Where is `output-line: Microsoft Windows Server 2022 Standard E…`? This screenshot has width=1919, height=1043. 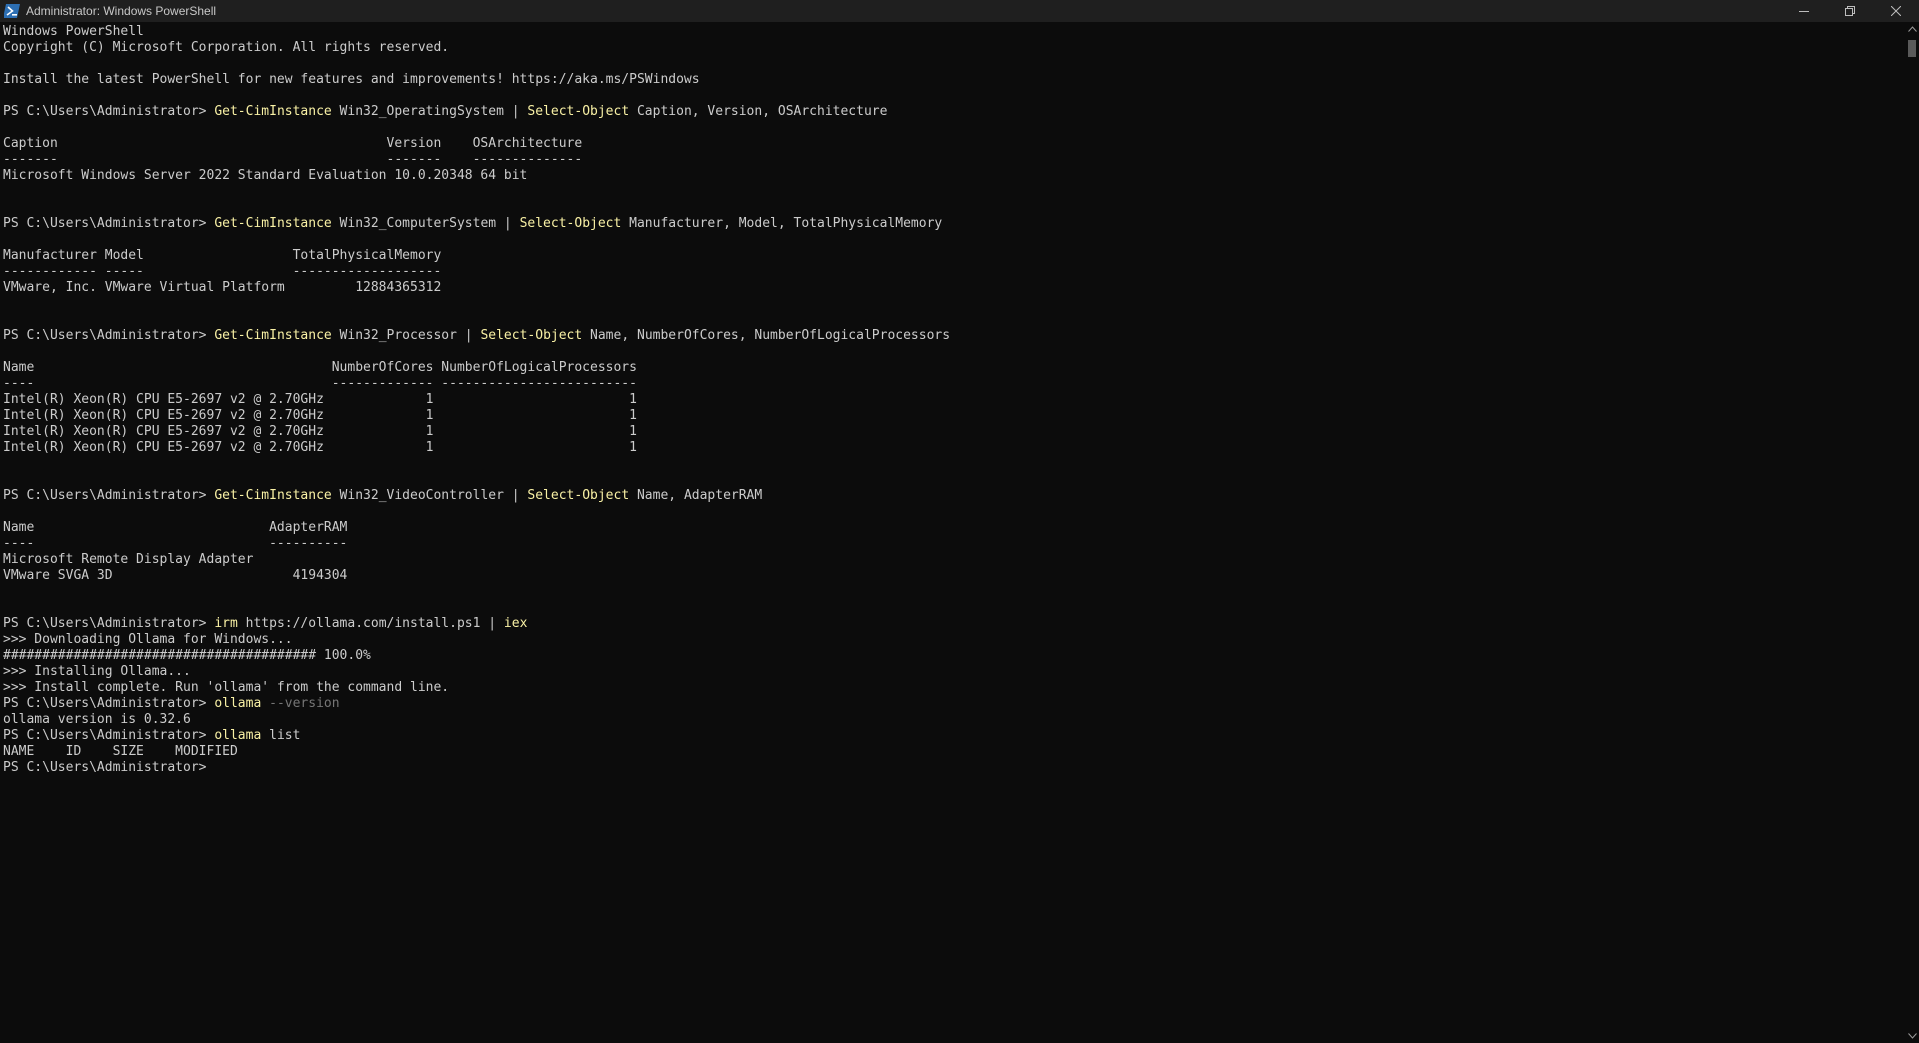
output-line: Microsoft Windows Server 2022 Standard E… is located at coordinates (265, 175).